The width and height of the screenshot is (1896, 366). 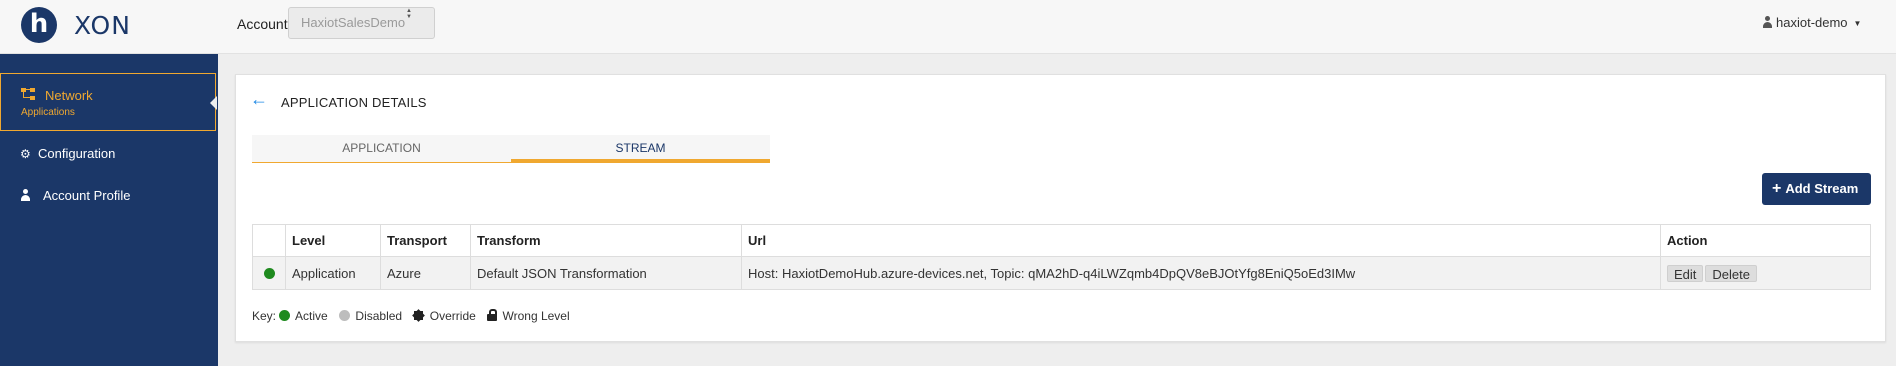 What do you see at coordinates (606, 273) in the screenshot?
I see `transform-cell: Default JSON Transformation` at bounding box center [606, 273].